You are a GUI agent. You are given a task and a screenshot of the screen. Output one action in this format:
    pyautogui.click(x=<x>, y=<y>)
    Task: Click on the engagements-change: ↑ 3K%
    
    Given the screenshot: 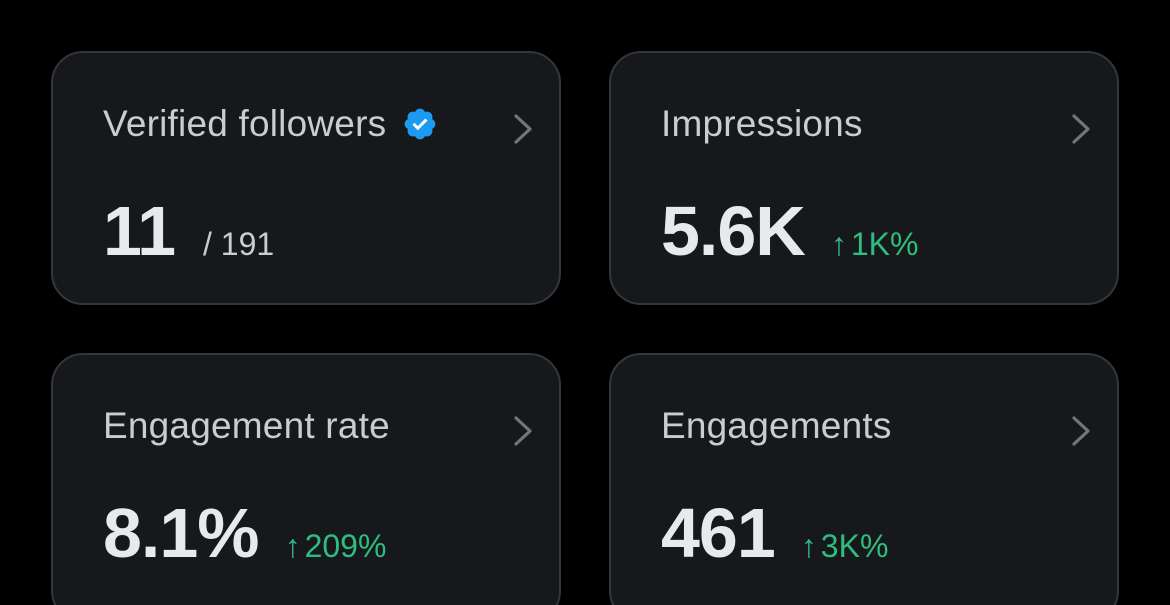 What is the action you would take?
    pyautogui.click(x=845, y=546)
    